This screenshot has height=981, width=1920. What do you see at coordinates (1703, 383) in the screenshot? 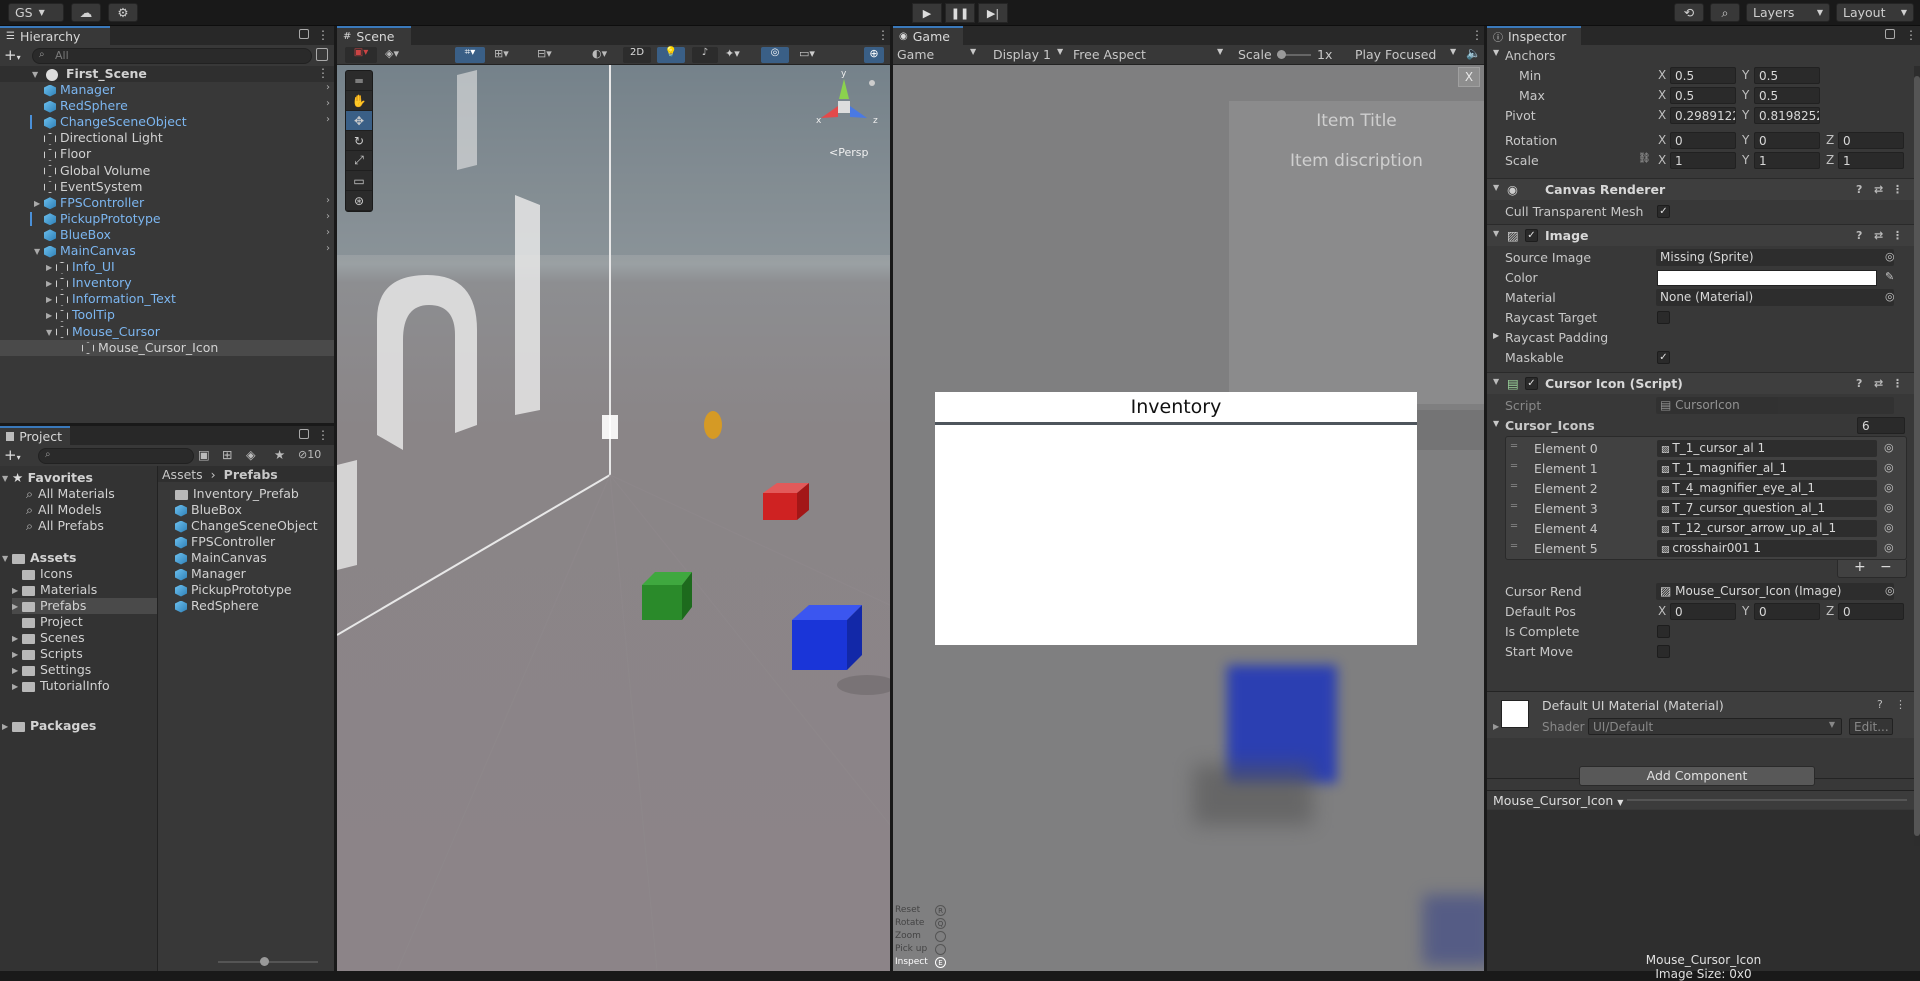
I see `cursor-icon-script-header: ▼ ▤ ✓ Cursor Icon (Script) ? ⇄ ⋮` at bounding box center [1703, 383].